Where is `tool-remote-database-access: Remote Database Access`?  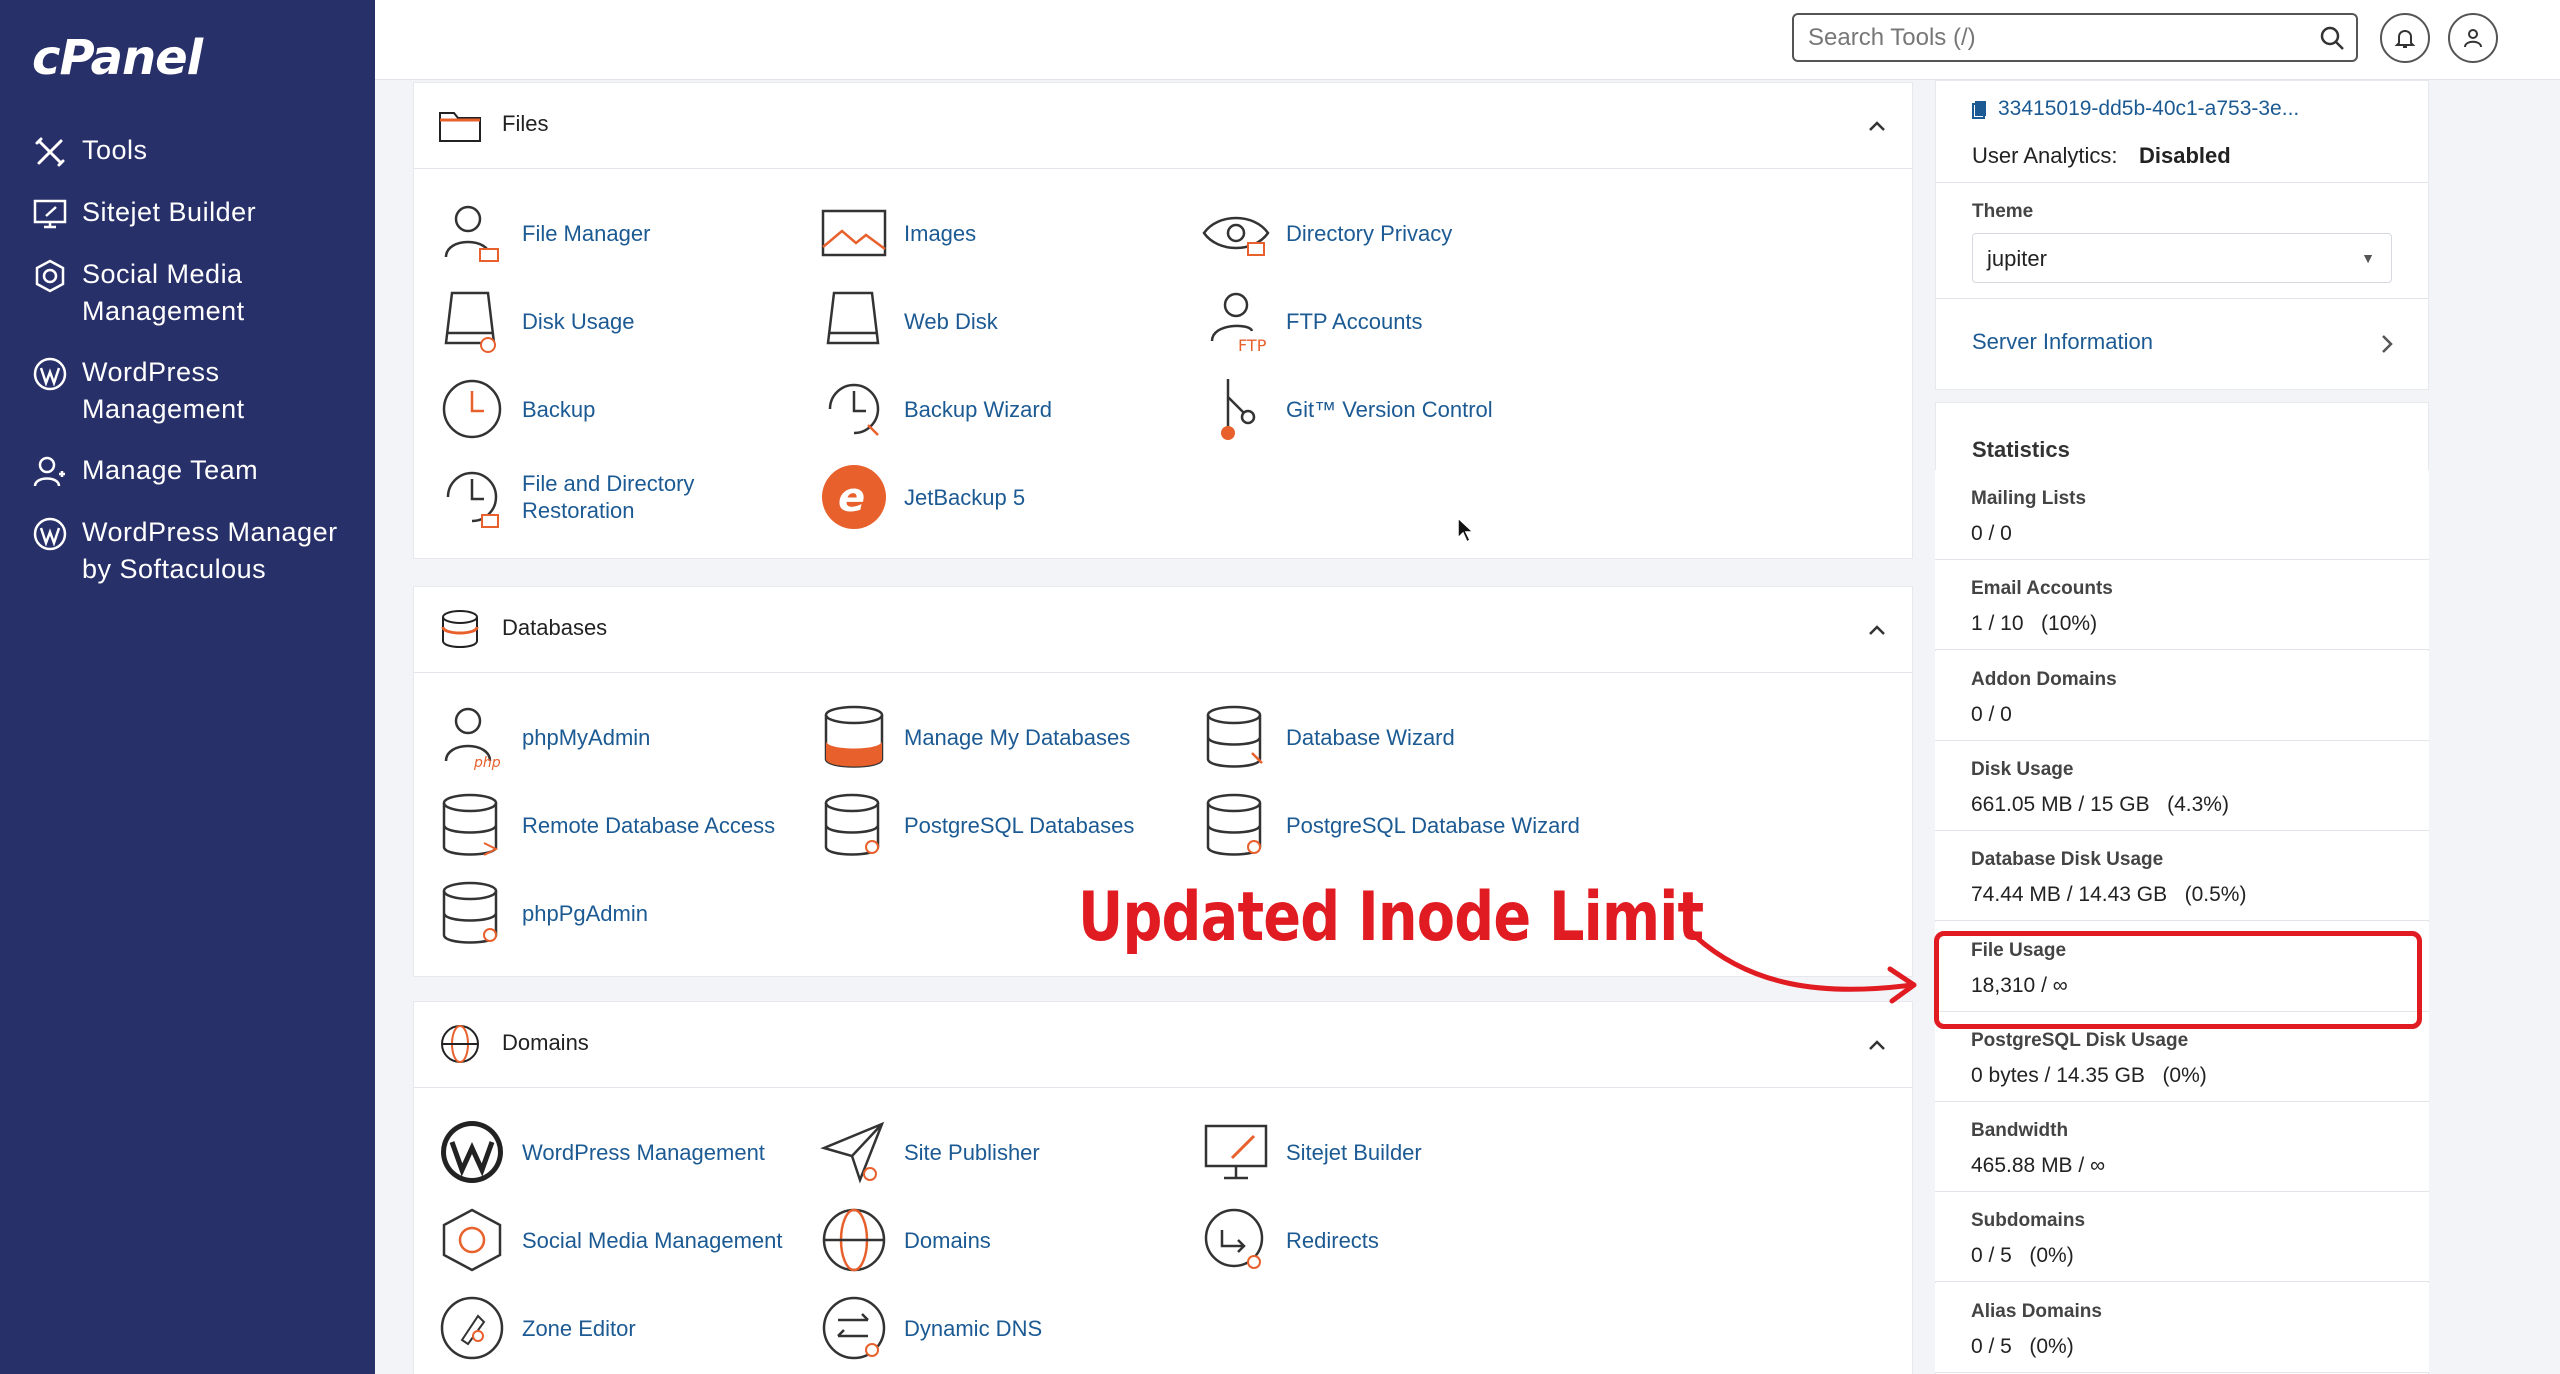
tool-remote-database-access: Remote Database Access is located at coordinates (606, 825).